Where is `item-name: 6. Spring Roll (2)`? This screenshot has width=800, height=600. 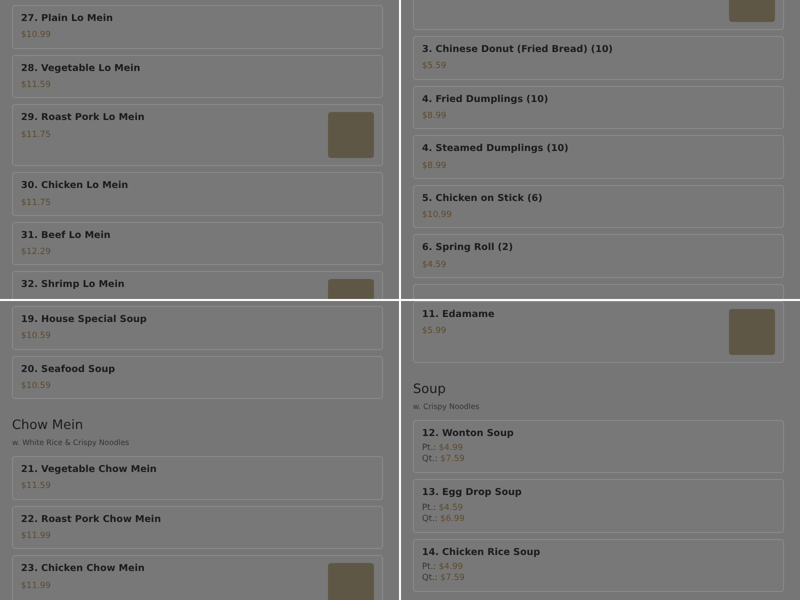
item-name: 6. Spring Roll (2) is located at coordinates (467, 248).